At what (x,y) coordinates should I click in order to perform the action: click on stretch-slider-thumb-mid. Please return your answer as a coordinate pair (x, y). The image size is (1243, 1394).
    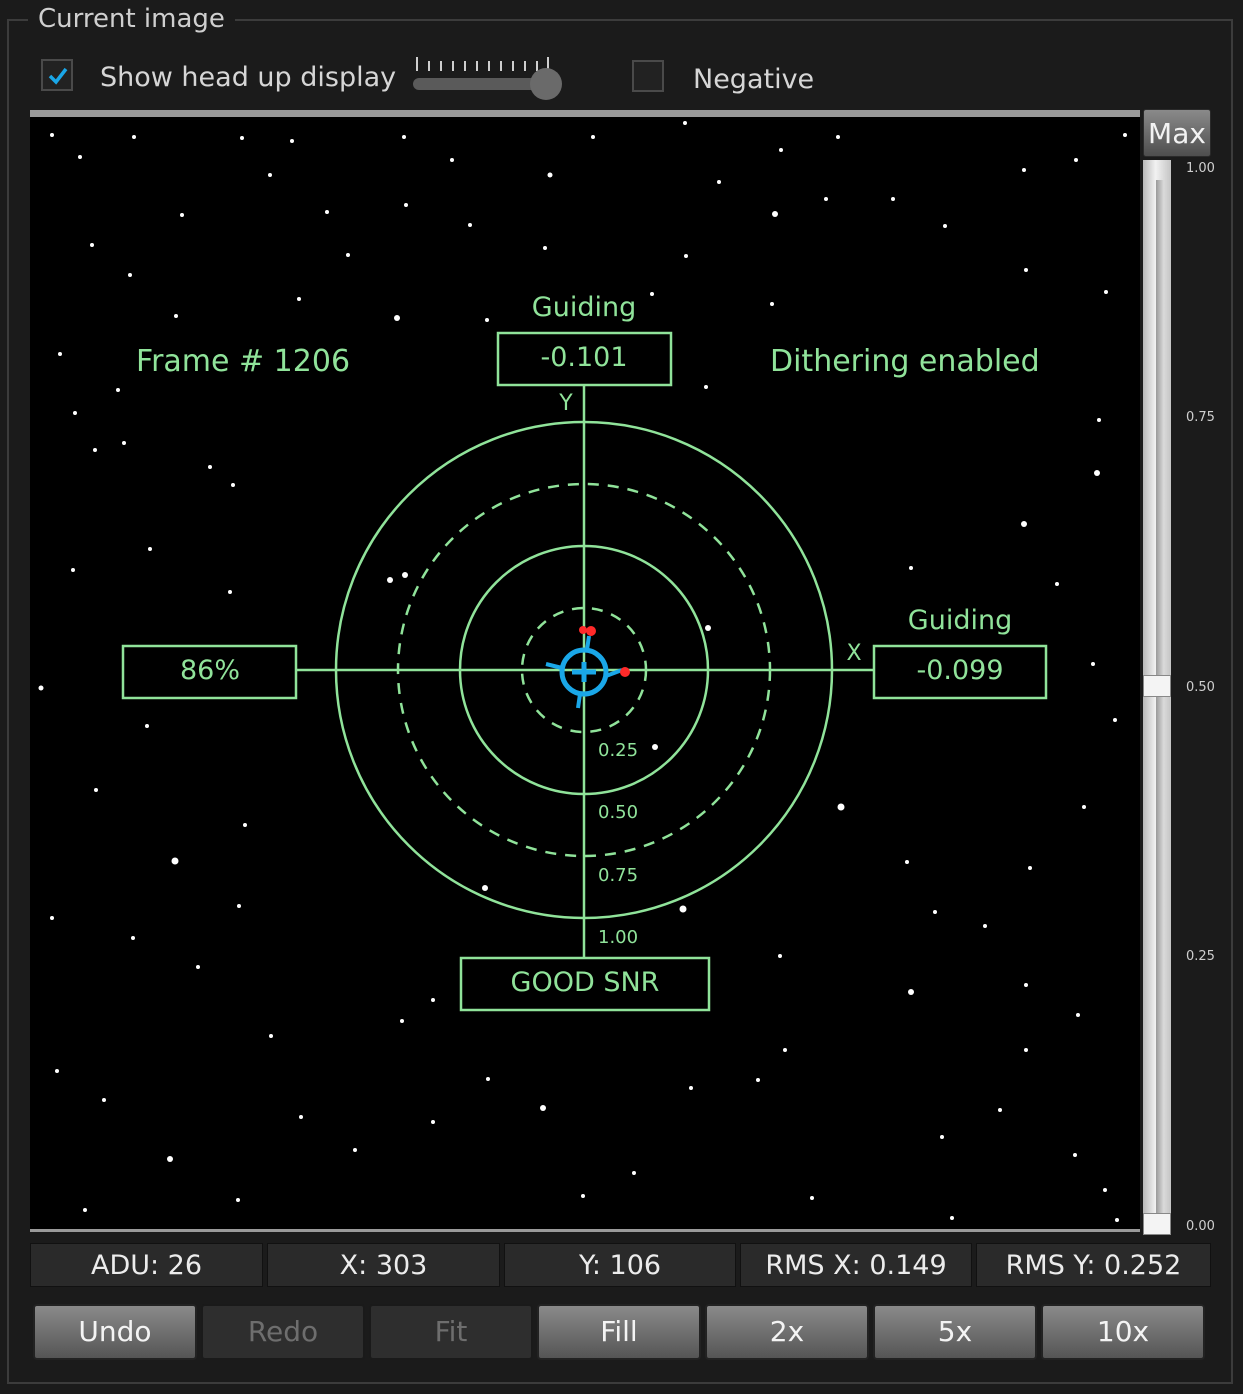
    Looking at the image, I should click on (1157, 686).